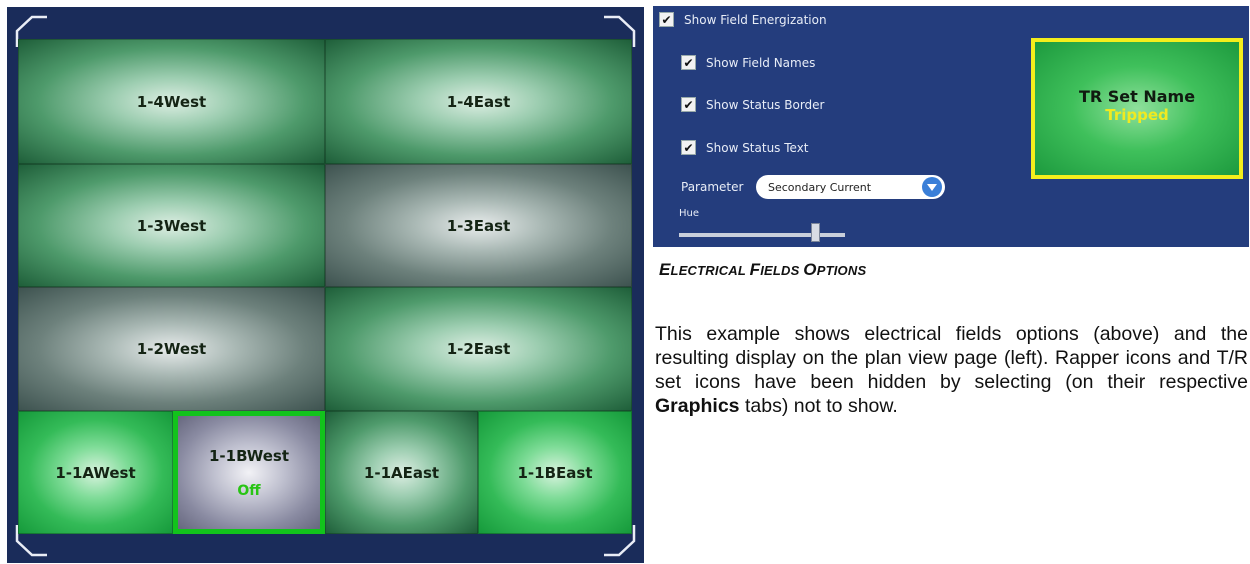 The height and width of the screenshot is (564, 1250). Describe the element at coordinates (820, 187) in the screenshot. I see `parameter-value: Secondary Current` at that location.